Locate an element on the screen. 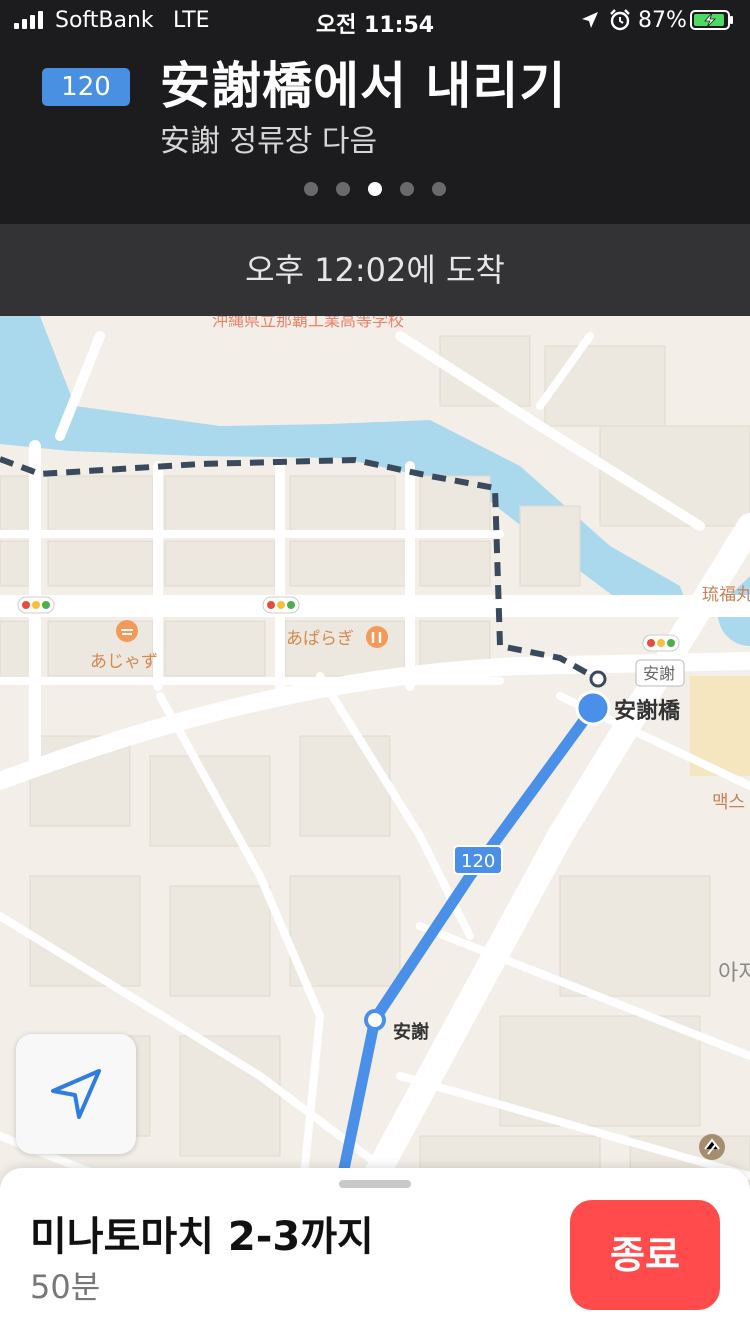 This screenshot has height=1334, width=750. area-sign: 安謝 is located at coordinates (660, 673).